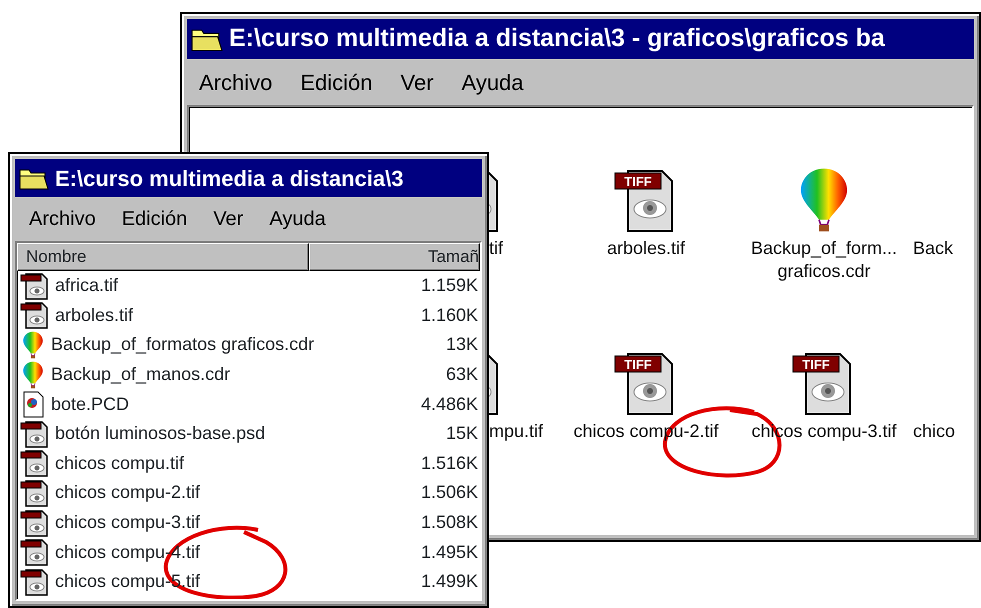 This screenshot has width=981, height=608. Describe the element at coordinates (646, 248) in the screenshot. I see `file-label: arboles.tif` at that location.